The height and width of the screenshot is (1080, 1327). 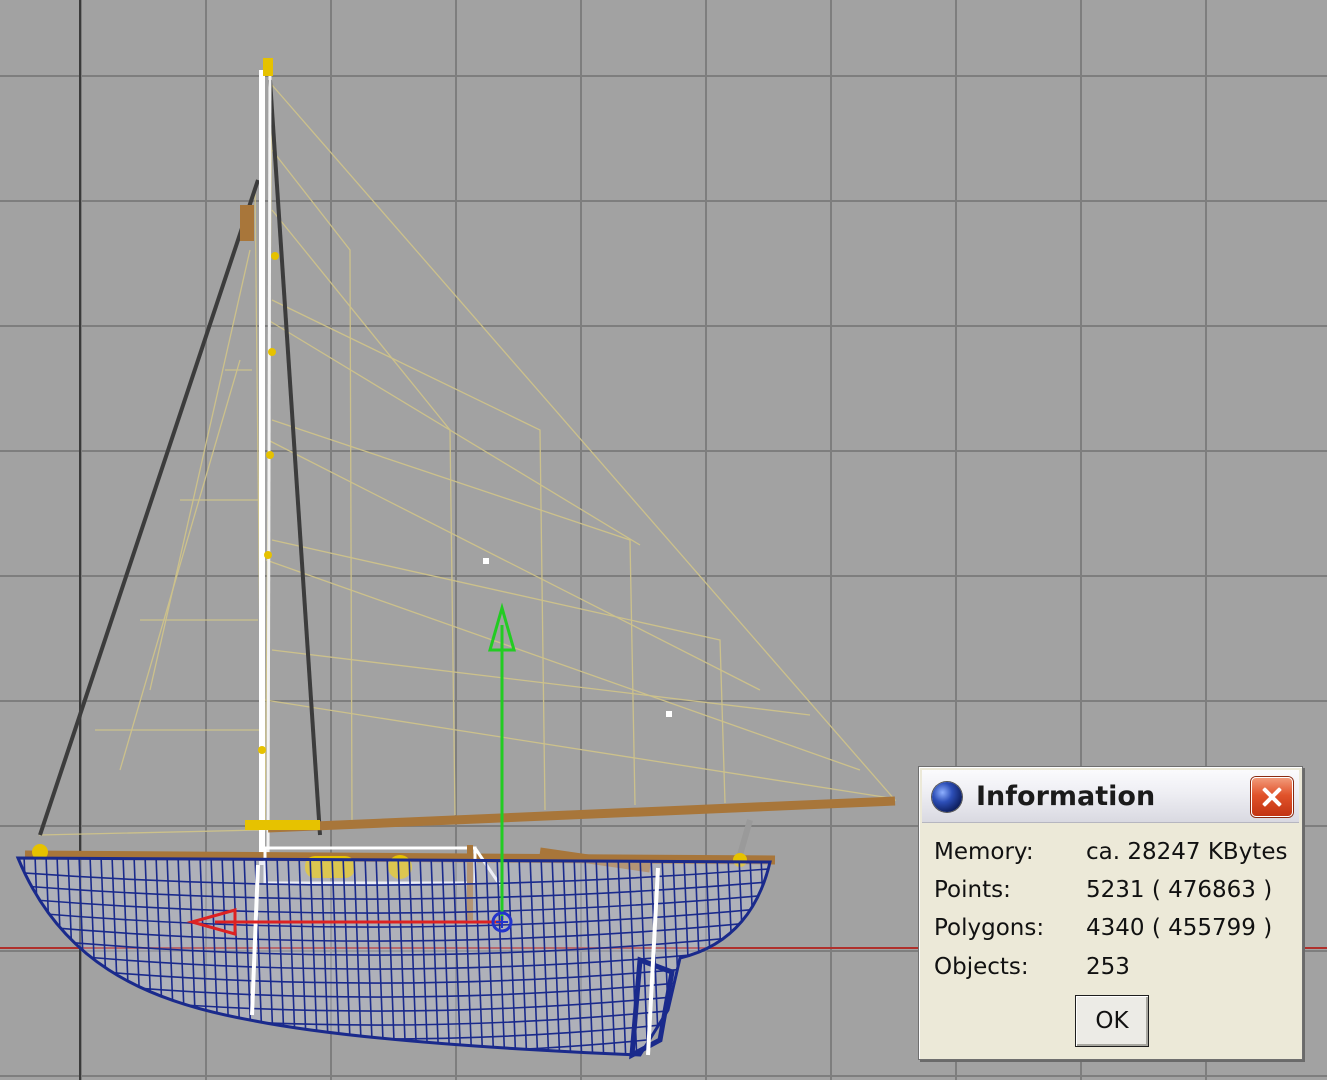 What do you see at coordinates (972, 890) in the screenshot?
I see `info-label: Points:` at bounding box center [972, 890].